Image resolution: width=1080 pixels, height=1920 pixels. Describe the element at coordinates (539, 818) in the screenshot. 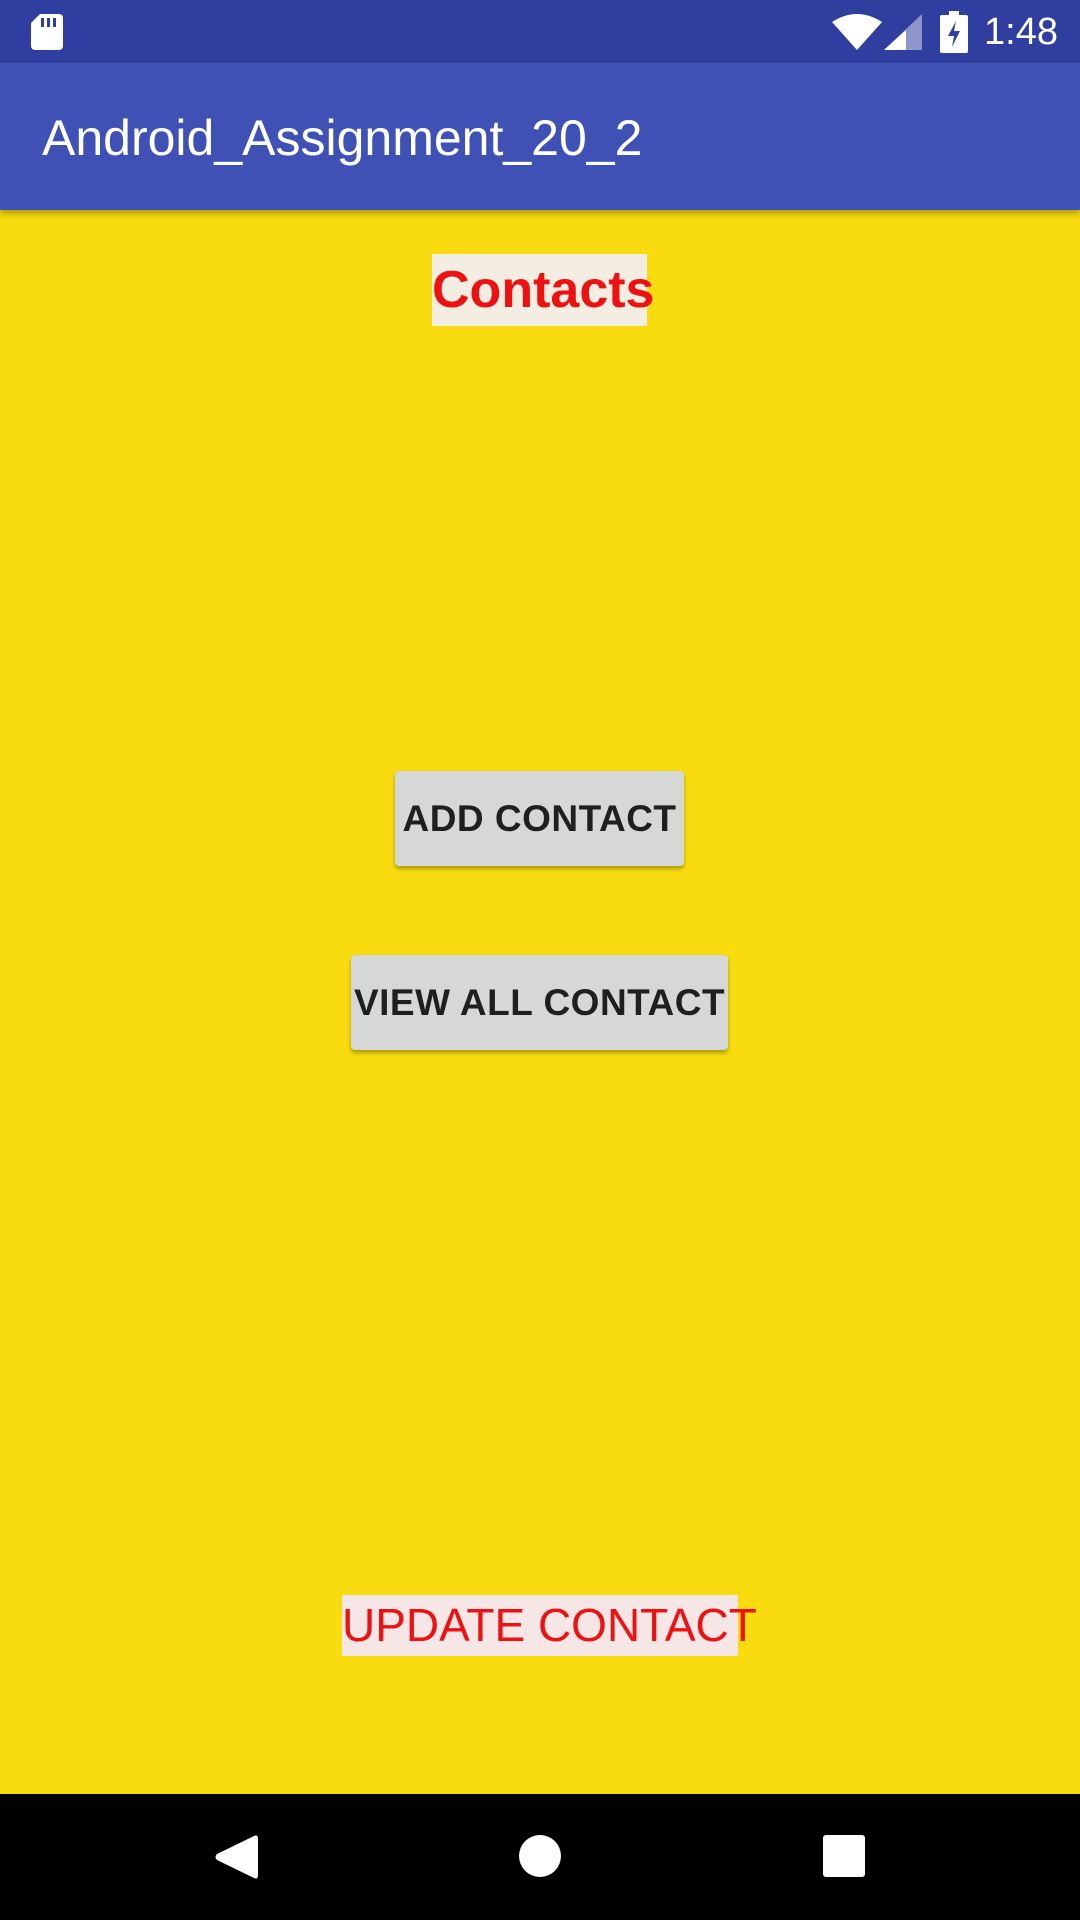

I see `add-contact-button: ADD CONTACT` at that location.